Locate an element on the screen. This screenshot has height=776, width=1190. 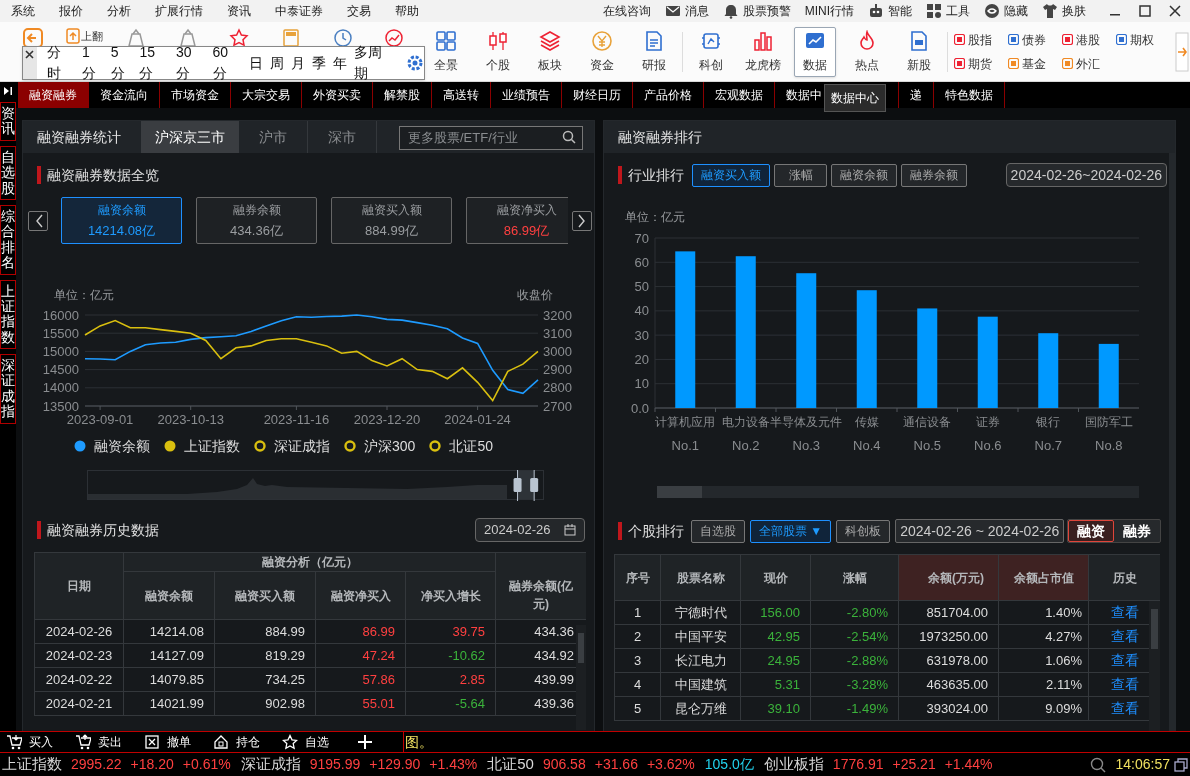
legend-label: 融资余额 is located at coordinates (122, 446).